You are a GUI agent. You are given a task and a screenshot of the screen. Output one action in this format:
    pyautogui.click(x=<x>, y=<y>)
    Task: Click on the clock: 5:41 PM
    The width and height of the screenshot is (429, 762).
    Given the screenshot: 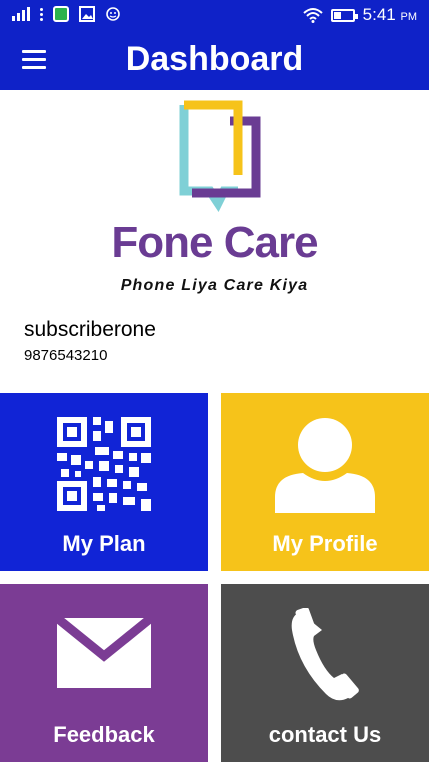 What is the action you would take?
    pyautogui.click(x=389, y=14)
    